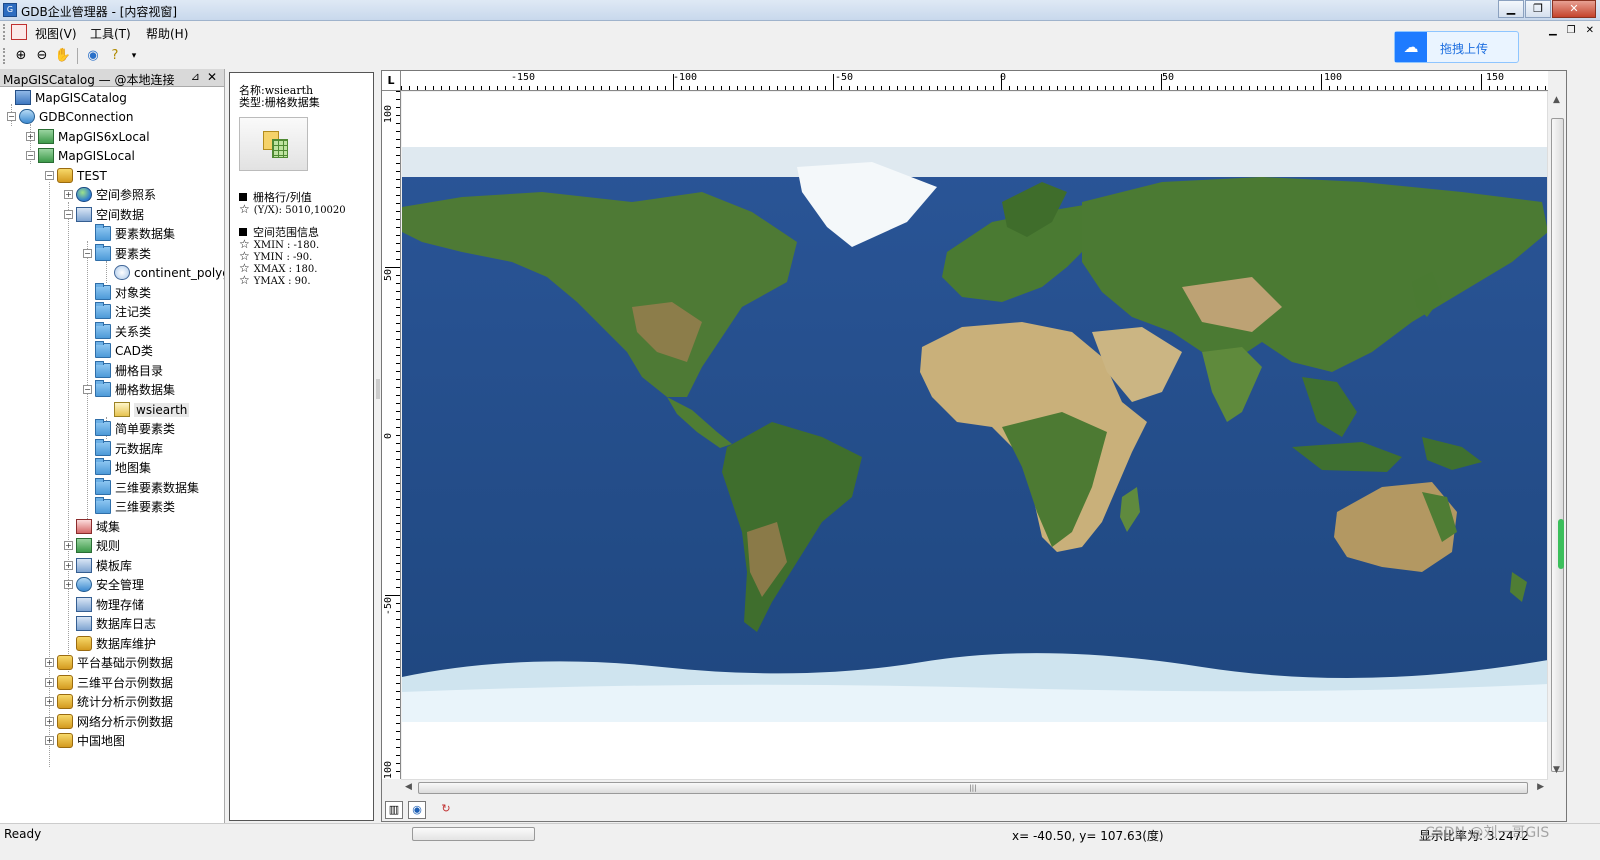 This screenshot has width=1600, height=860. Describe the element at coordinates (1574, 9) in the screenshot. I see `close-button: ✕` at that location.